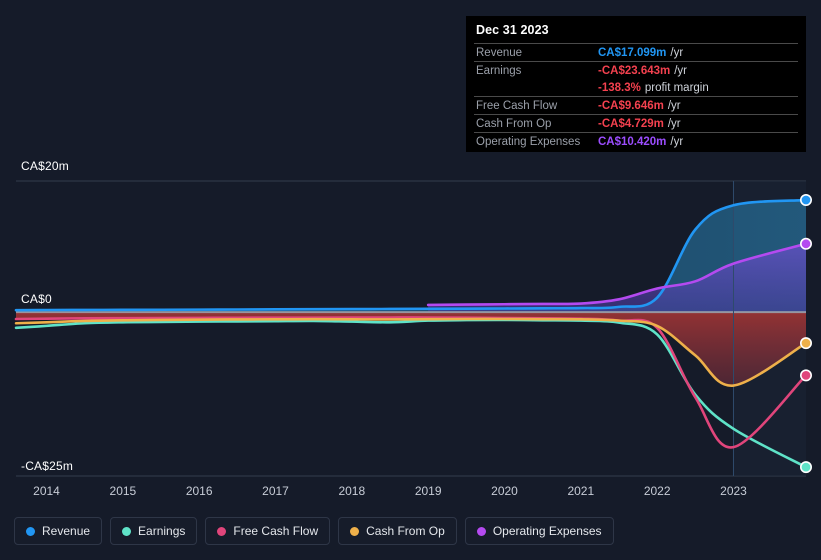 Image resolution: width=821 pixels, height=560 pixels. I want to click on y-axis-label-bottom: -CA$25m, so click(47, 466).